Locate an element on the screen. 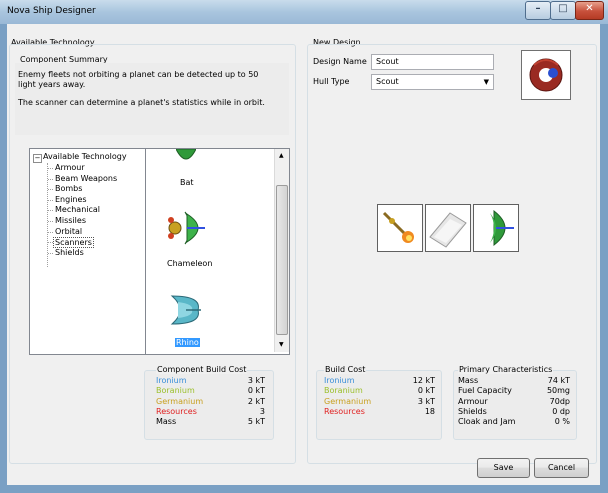  hull-slot-empty is located at coordinates (448, 228).